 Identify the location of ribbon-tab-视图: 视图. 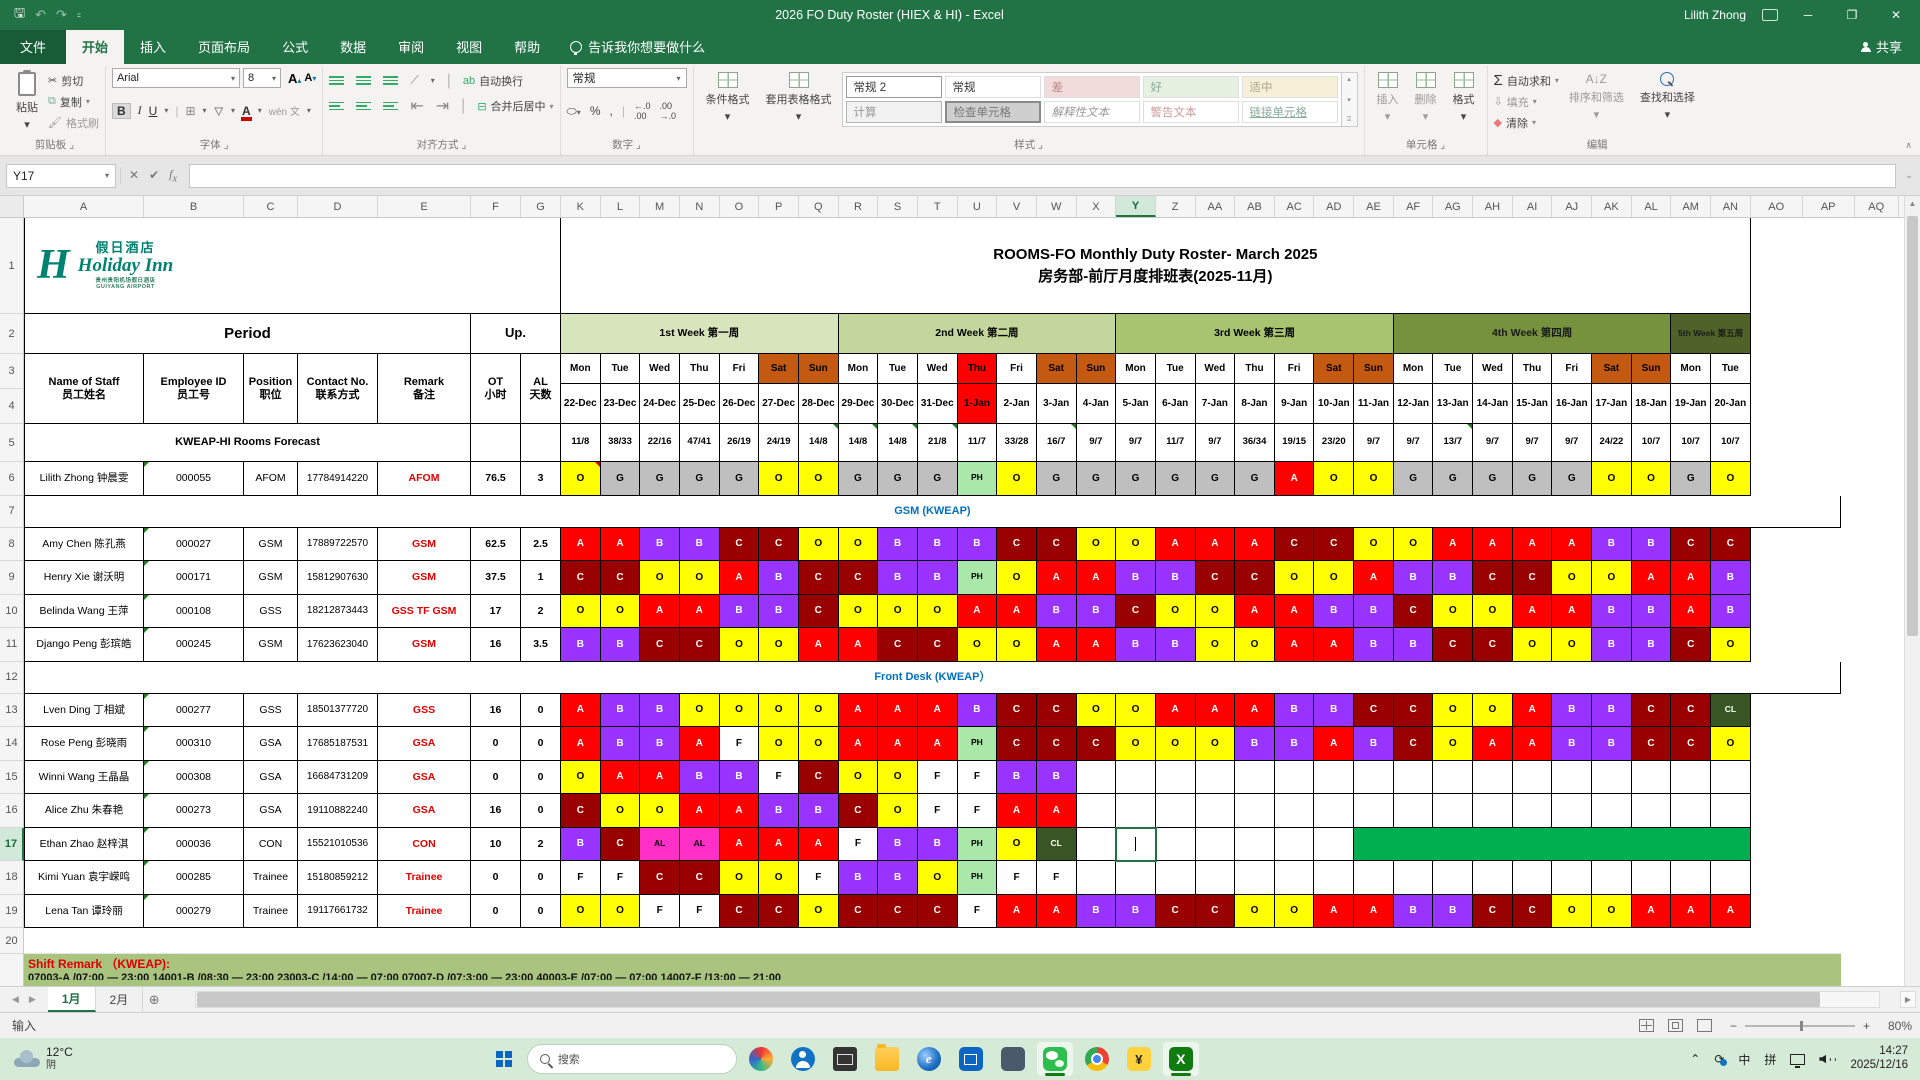
(469, 47).